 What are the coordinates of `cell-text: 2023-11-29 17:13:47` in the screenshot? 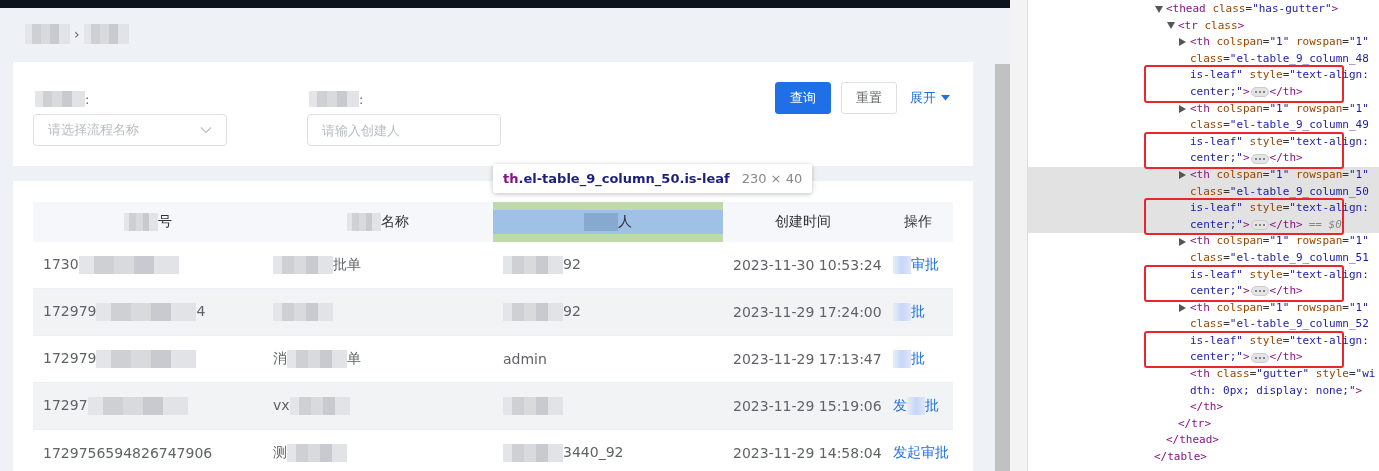 It's located at (807, 359).